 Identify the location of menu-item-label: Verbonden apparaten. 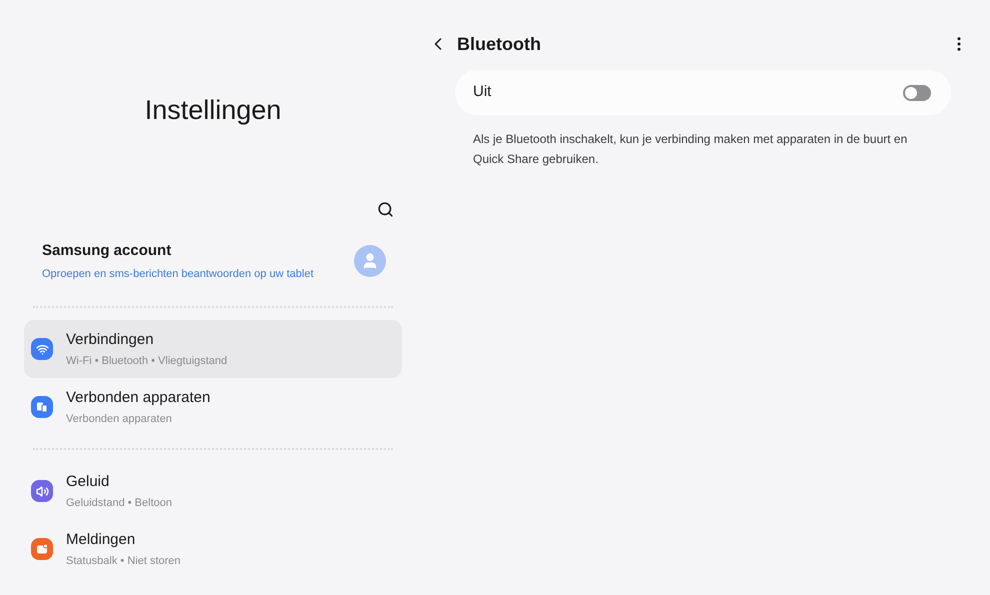
(138, 398).